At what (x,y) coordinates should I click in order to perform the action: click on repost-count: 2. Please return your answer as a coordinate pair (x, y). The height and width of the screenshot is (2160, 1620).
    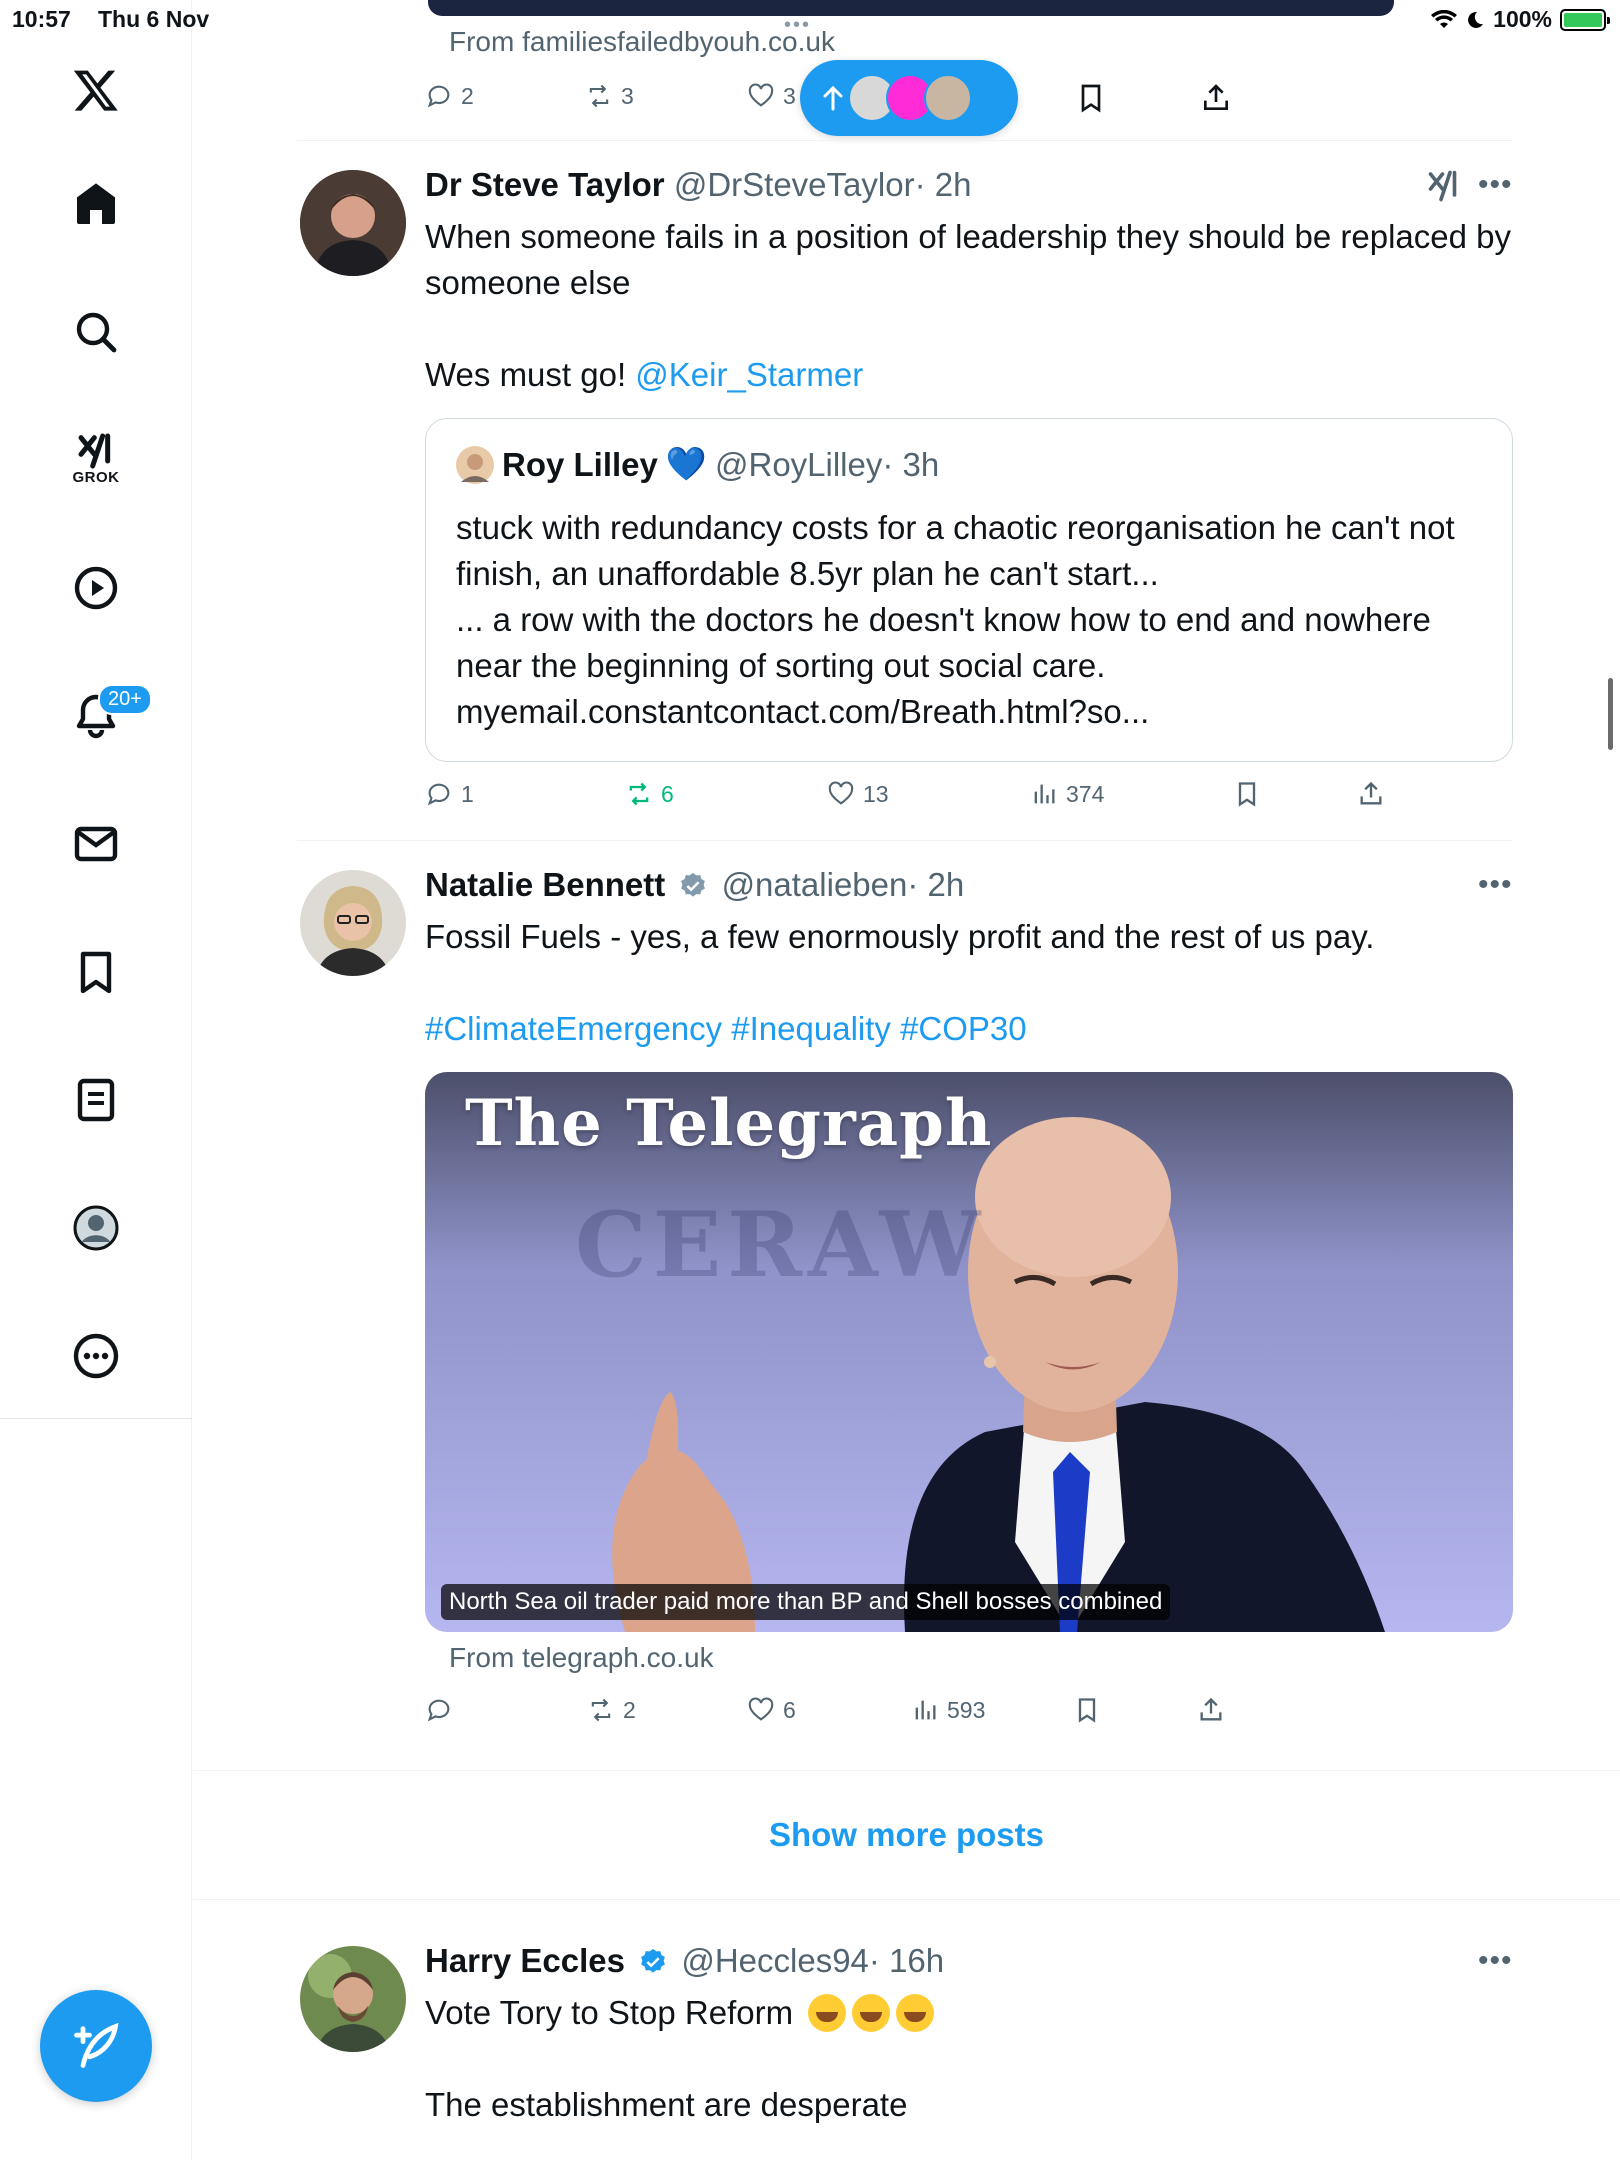
    Looking at the image, I should click on (629, 1709).